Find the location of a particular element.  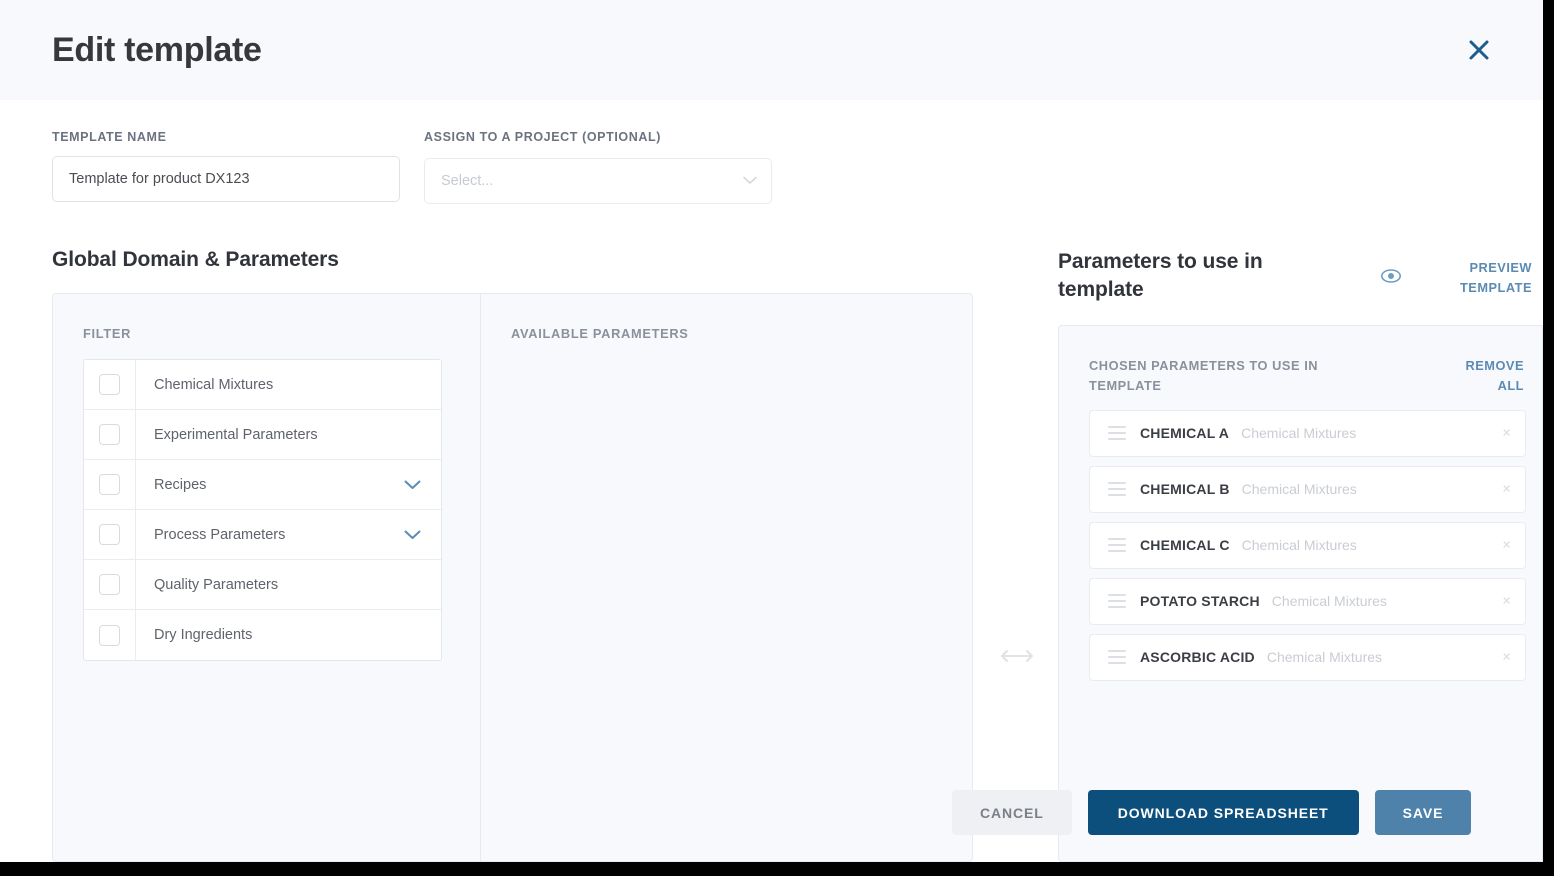

global-domain-section-title: Global Domain & Parameters is located at coordinates (195, 259).